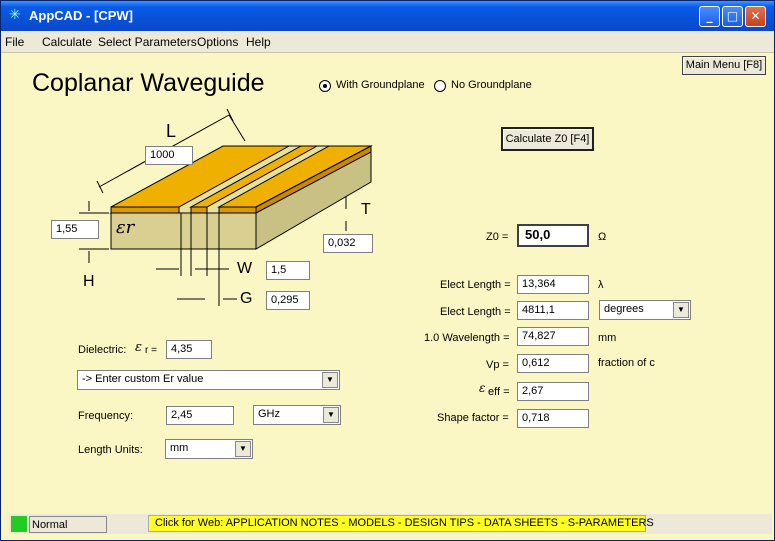 The height and width of the screenshot is (541, 775). Describe the element at coordinates (482, 388) in the screenshot. I see `eeff-epsilon-symbol: ε` at that location.